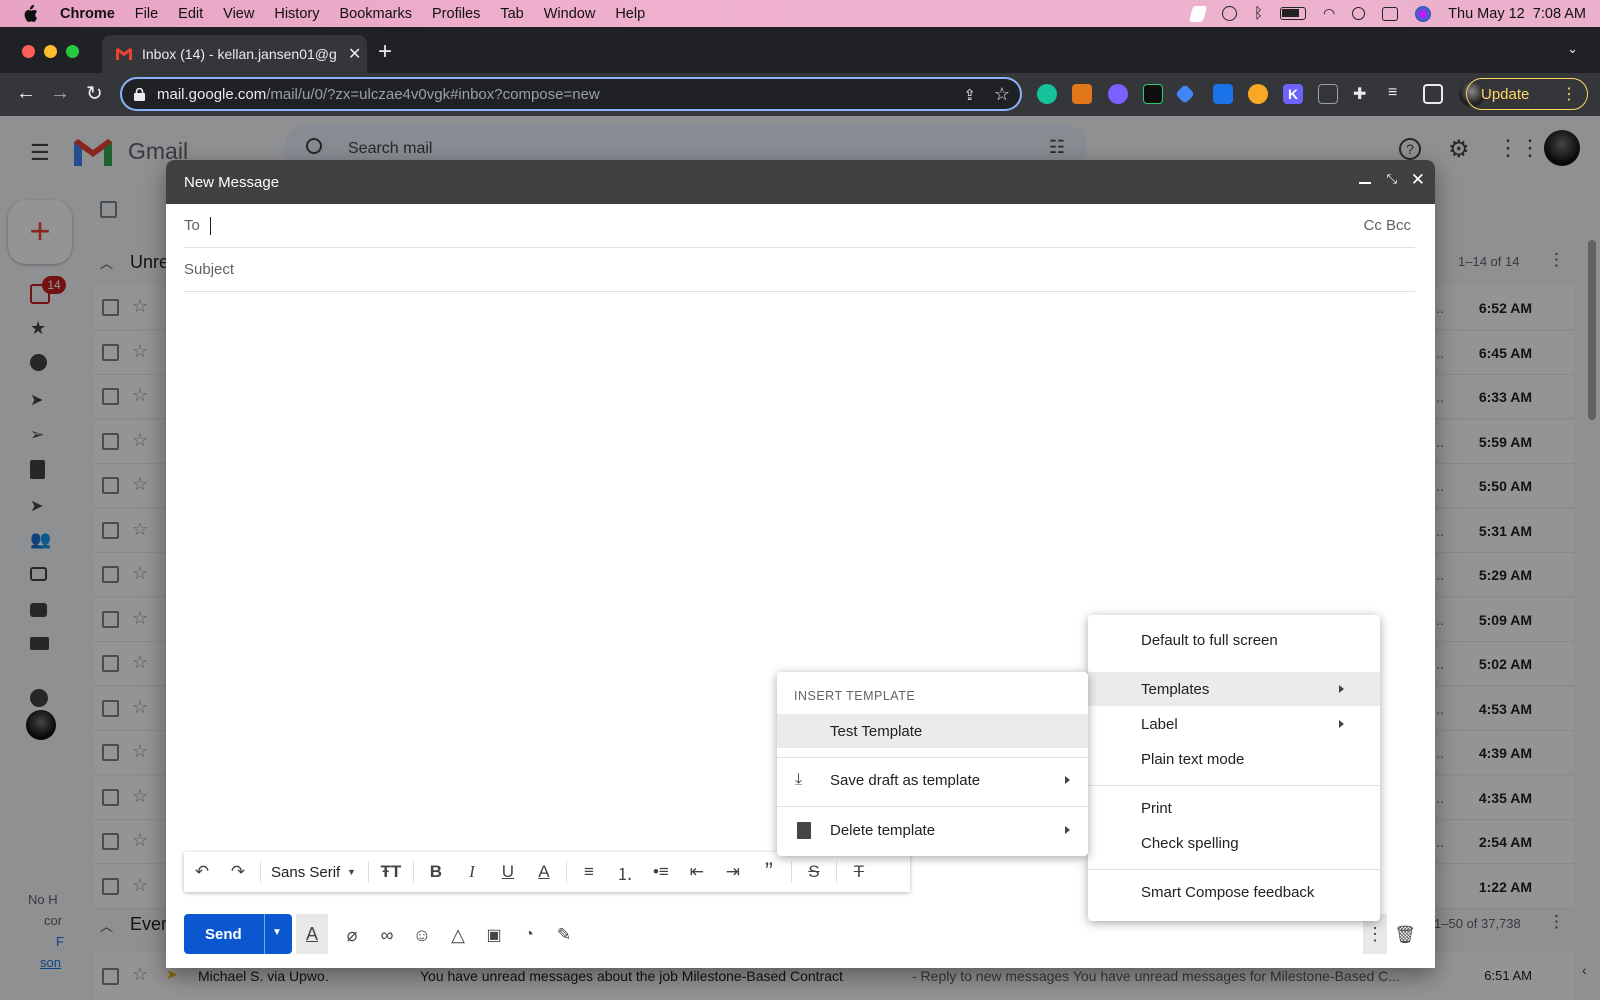 Image resolution: width=1600 pixels, height=1000 pixels. Describe the element at coordinates (1234, 724) in the screenshot. I see `menu-item-label: Label` at that location.